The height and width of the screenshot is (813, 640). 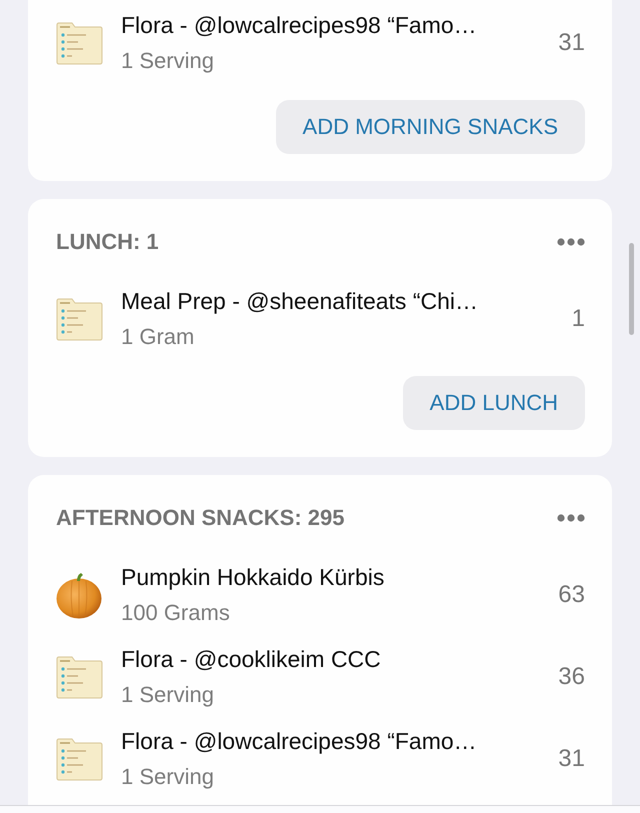 What do you see at coordinates (107, 242) in the screenshot?
I see `meal-title: LUNCH: 1` at bounding box center [107, 242].